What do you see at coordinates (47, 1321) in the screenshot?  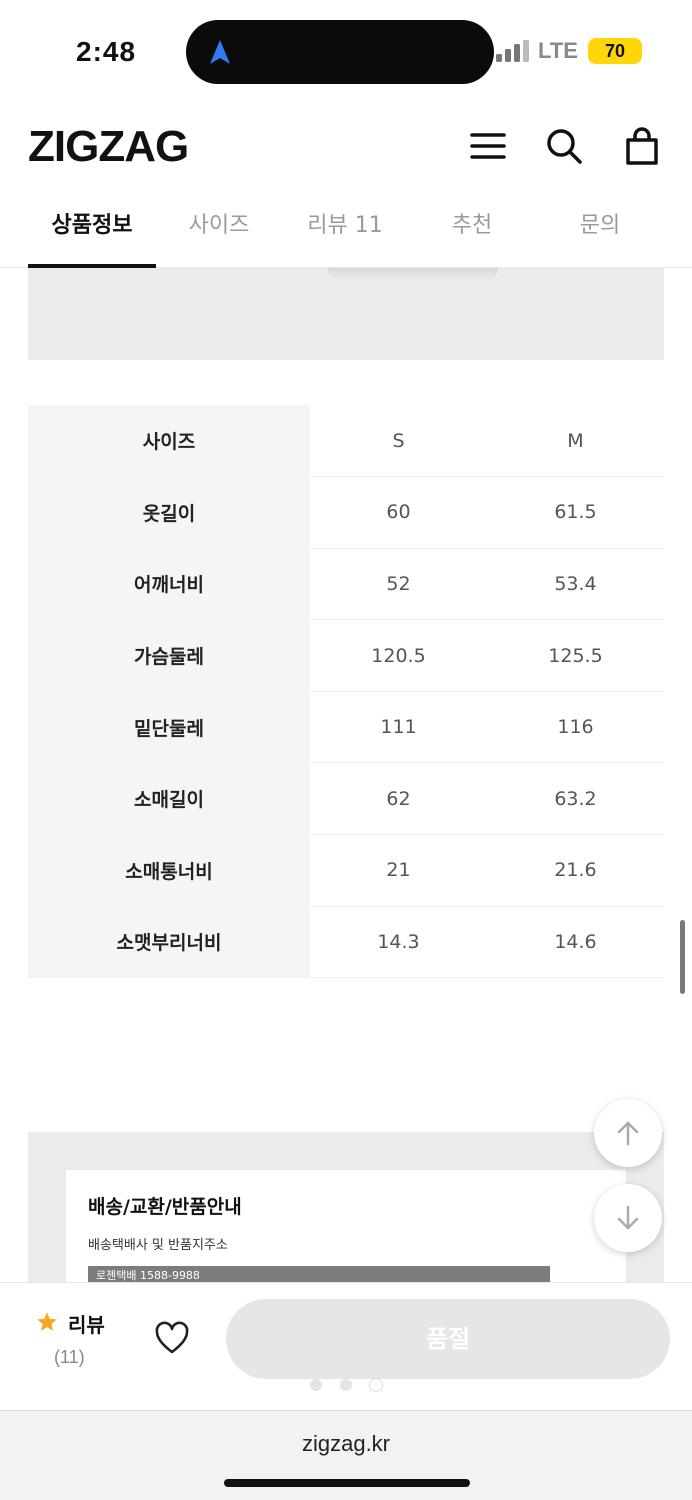 I see `star-icon` at bounding box center [47, 1321].